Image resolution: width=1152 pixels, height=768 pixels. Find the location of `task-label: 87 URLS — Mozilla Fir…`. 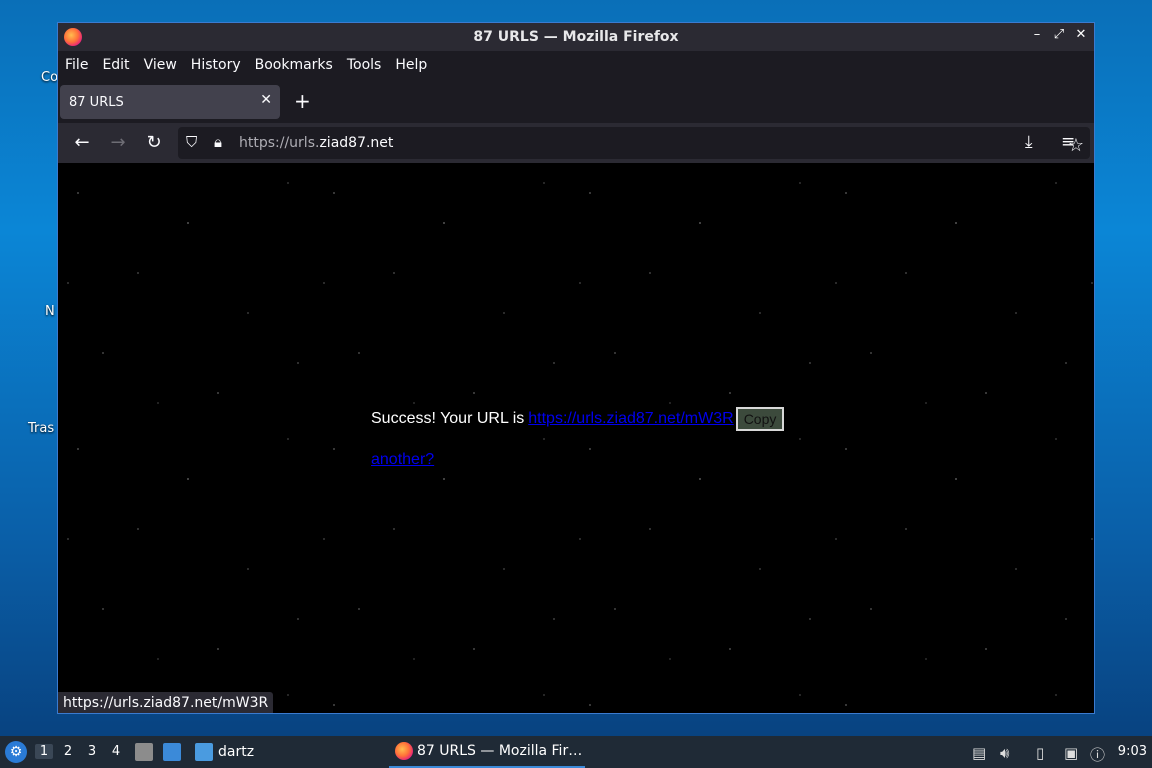

task-label: 87 URLS — Mozilla Fir… is located at coordinates (500, 751).